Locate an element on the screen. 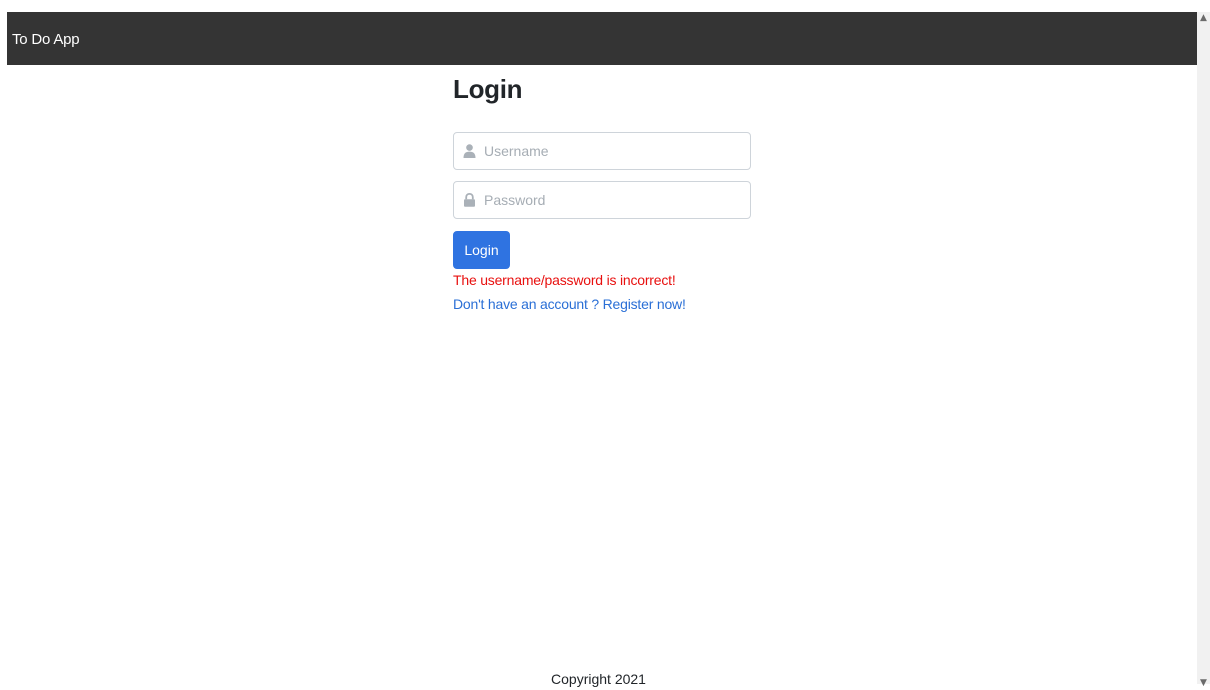 This screenshot has height=690, width=1210. password-input is located at coordinates (614, 200).